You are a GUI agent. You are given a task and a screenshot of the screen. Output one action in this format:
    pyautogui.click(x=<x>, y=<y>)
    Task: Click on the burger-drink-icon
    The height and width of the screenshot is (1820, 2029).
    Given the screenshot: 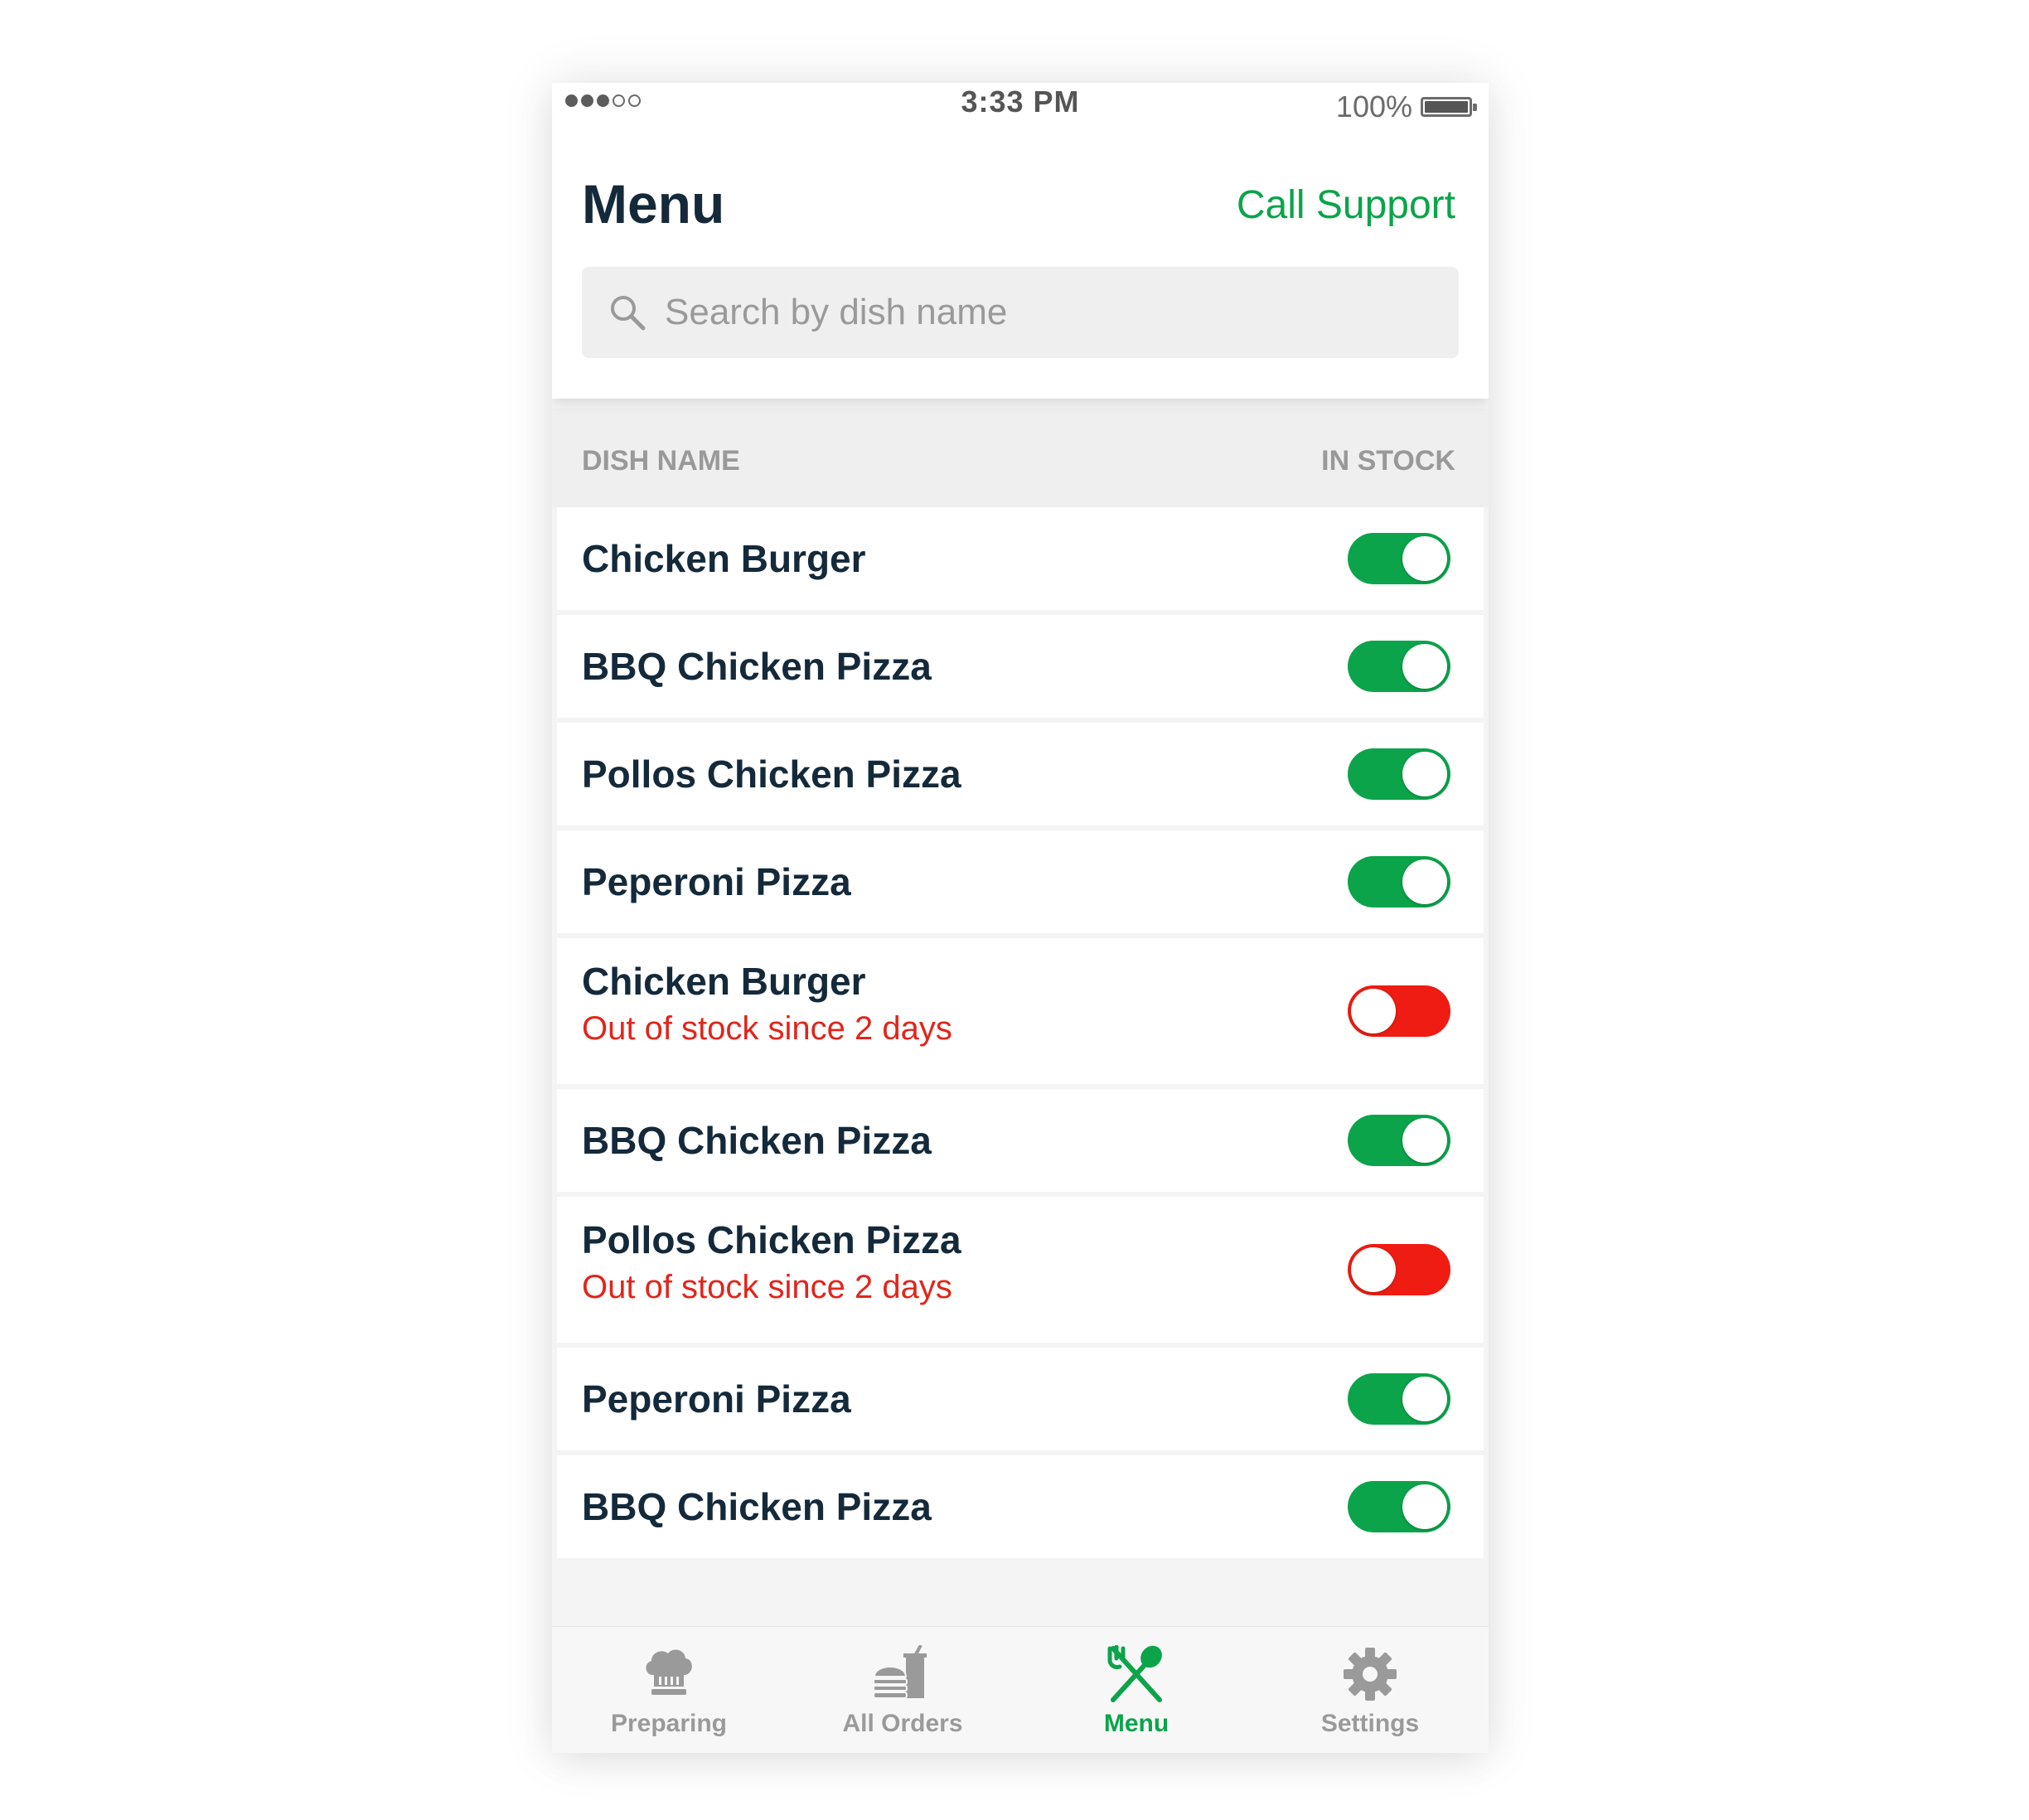 What is the action you would take?
    pyautogui.click(x=900, y=1672)
    